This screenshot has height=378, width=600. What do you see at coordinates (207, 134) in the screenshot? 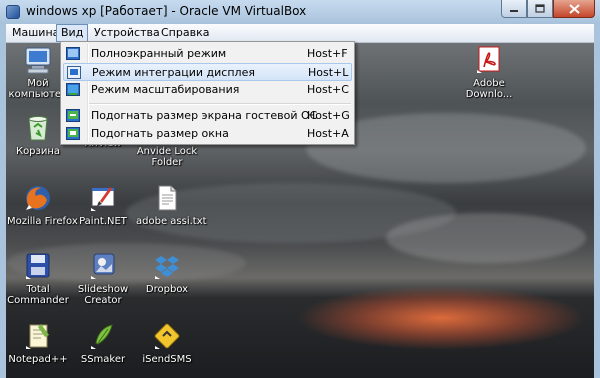
I see `menu-item-adjust-window: Подогнать размер окна Host+A` at bounding box center [207, 134].